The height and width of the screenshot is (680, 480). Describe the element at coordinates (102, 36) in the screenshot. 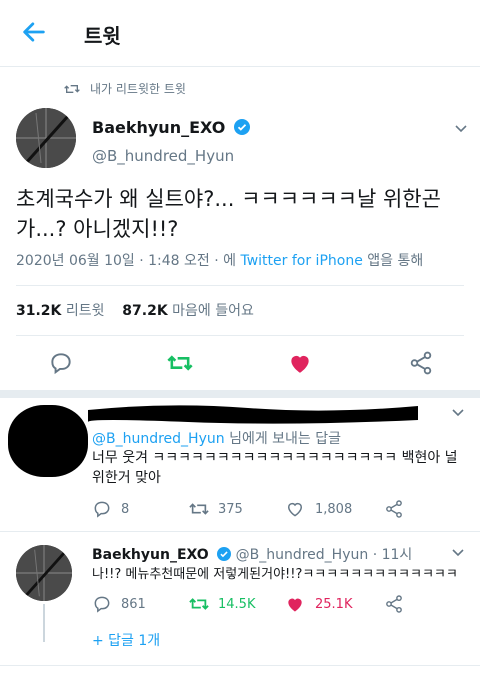

I see `page-title: 트윗` at that location.